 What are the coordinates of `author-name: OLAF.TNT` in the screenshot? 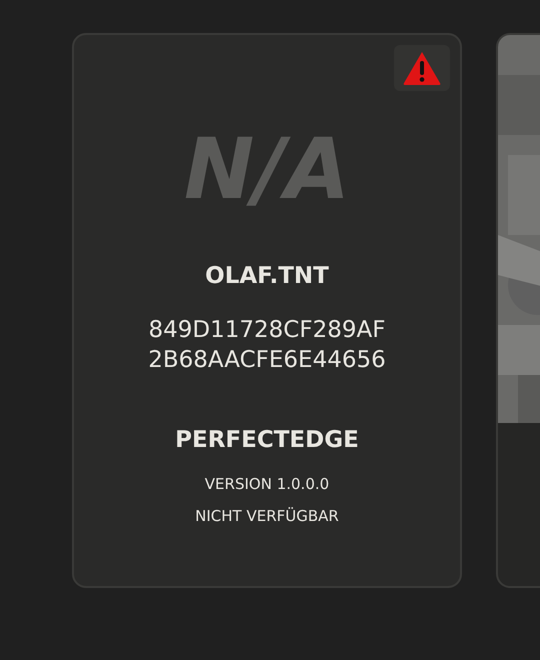 It's located at (267, 276).